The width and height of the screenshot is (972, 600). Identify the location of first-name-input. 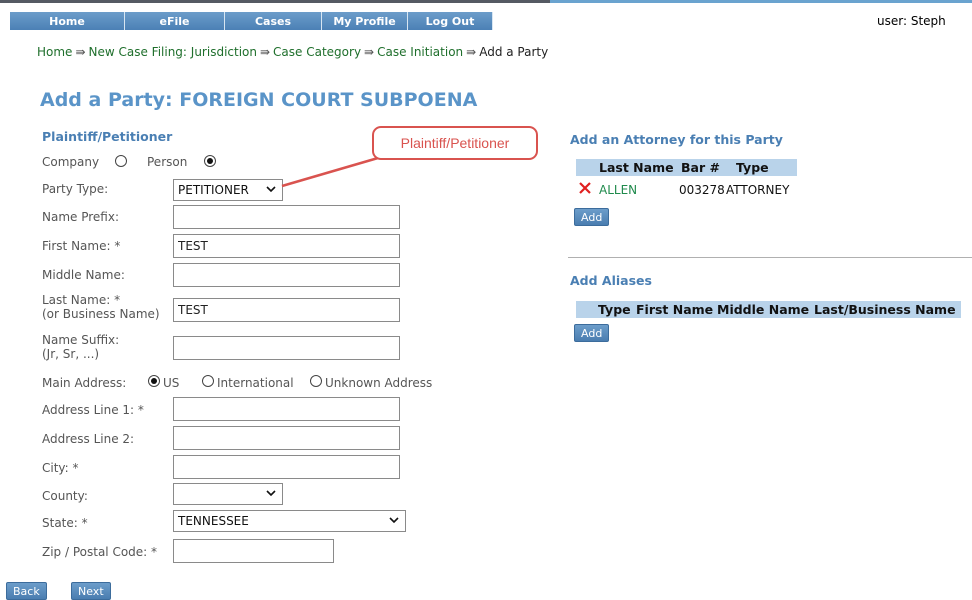
(286, 246).